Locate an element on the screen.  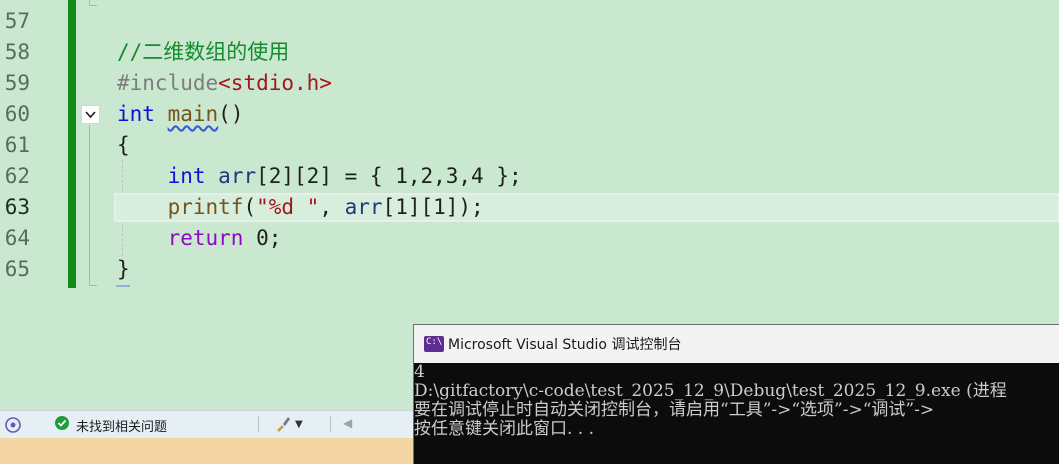
line-number: 57 is located at coordinates (17, 21).